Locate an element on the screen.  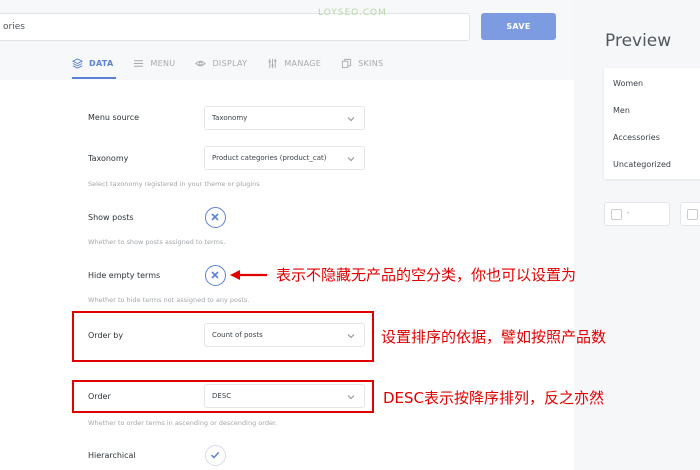
show-posts-help: Whether to show posts assigned to terms. is located at coordinates (157, 242).